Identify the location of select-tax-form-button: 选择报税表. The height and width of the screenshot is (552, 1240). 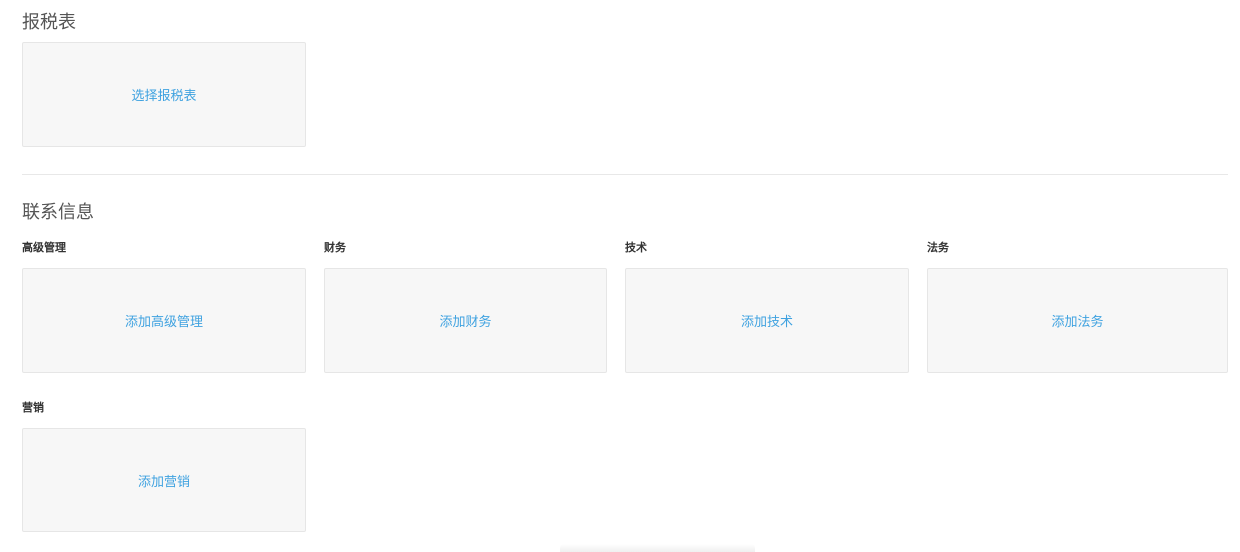
(164, 94).